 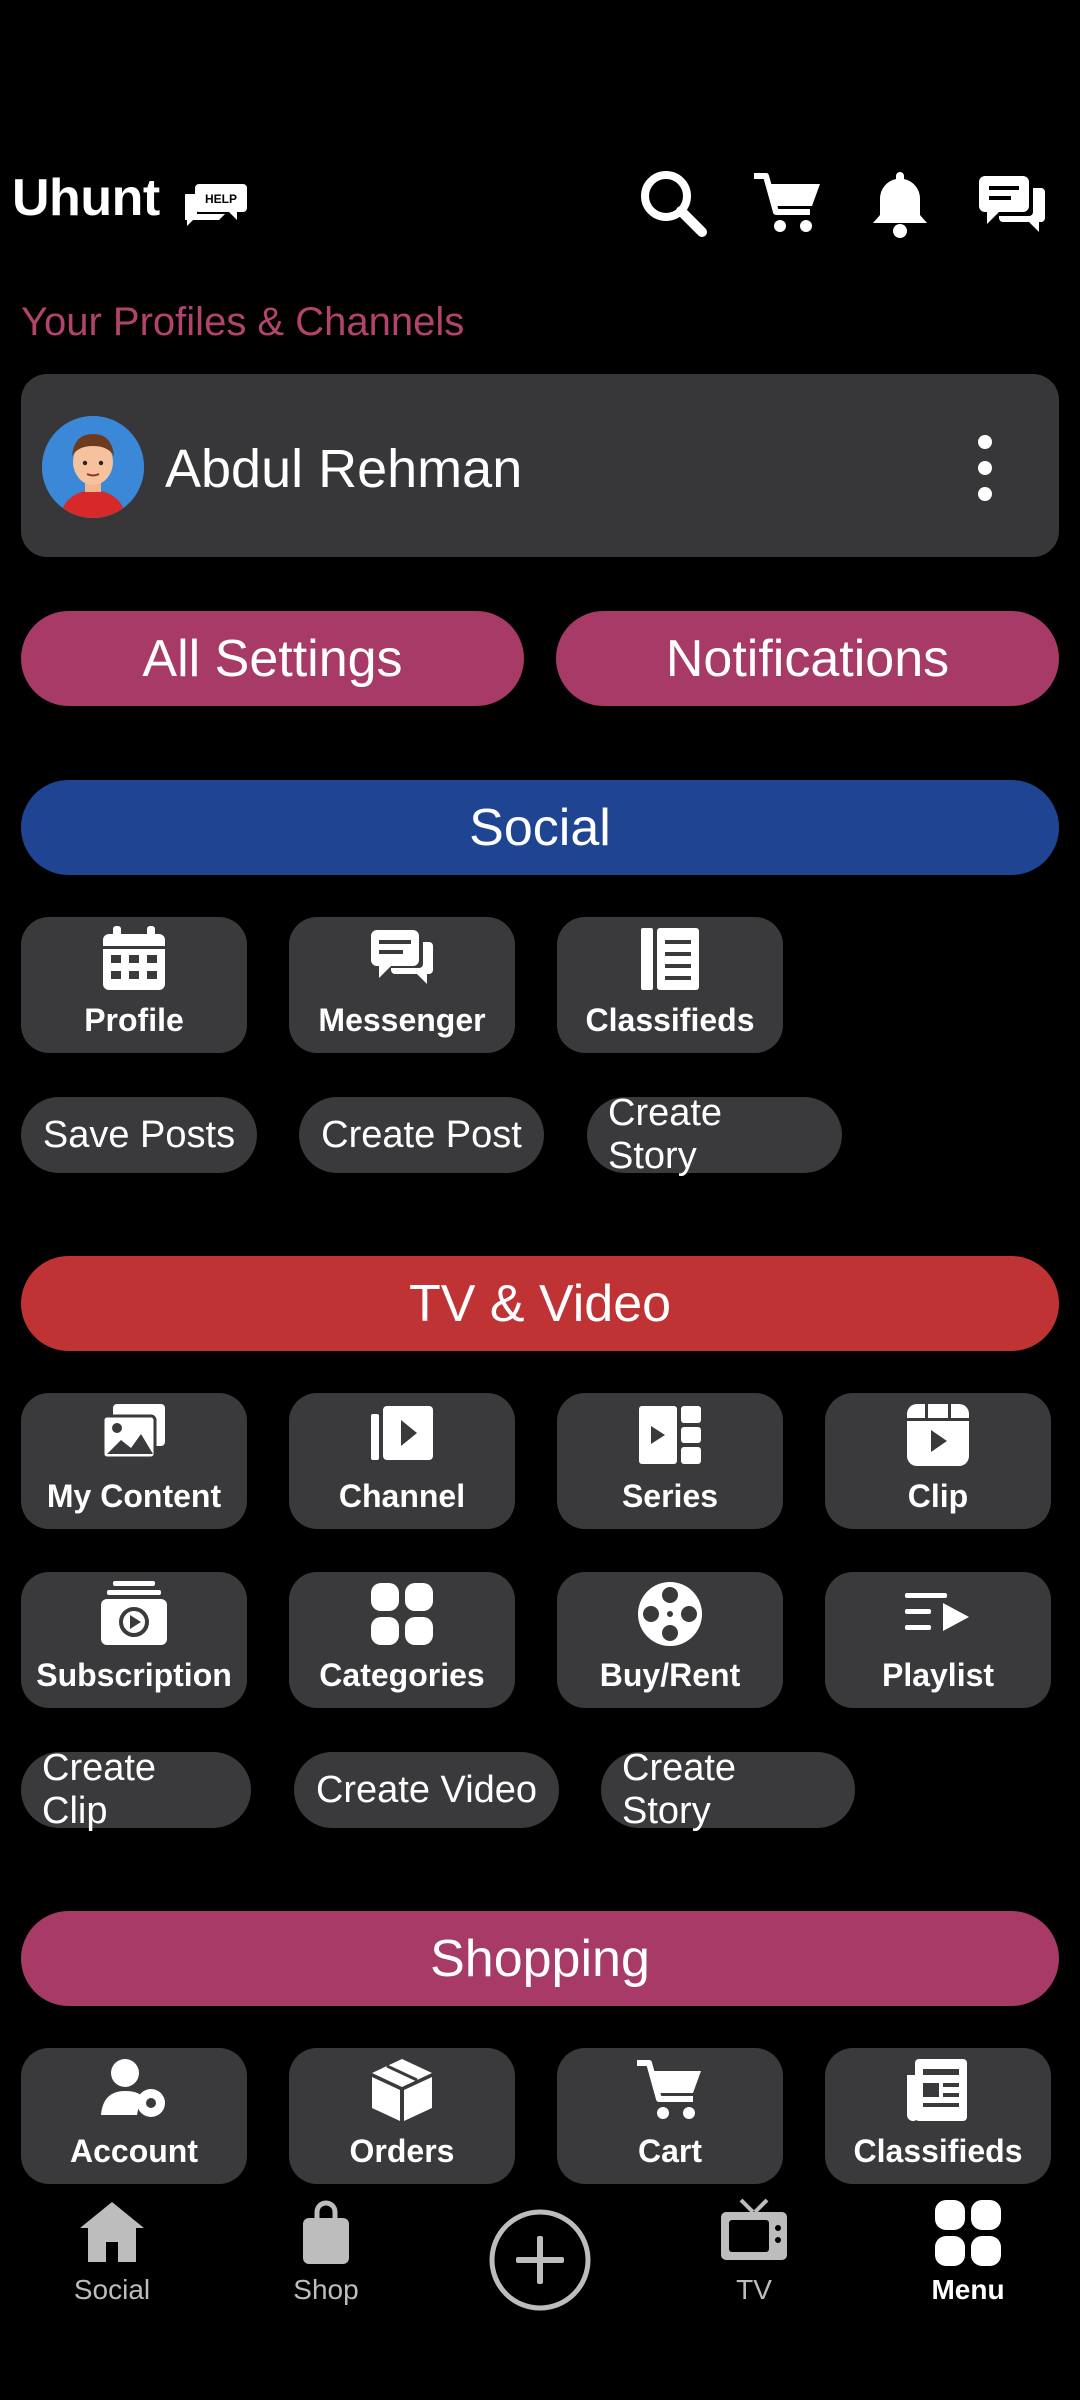 What do you see at coordinates (136, 1789) in the screenshot?
I see `chip-create-clip: Create Clip` at bounding box center [136, 1789].